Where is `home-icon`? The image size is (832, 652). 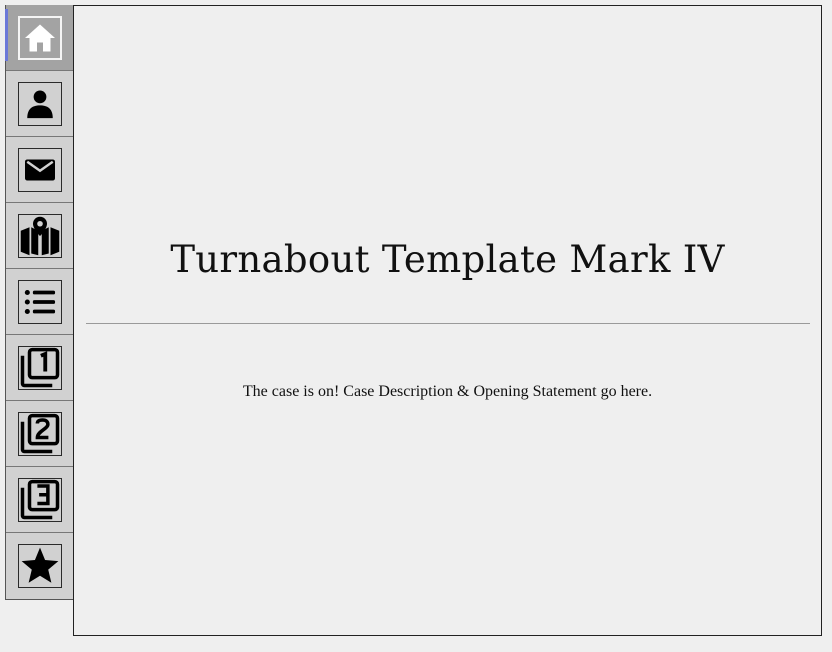
home-icon is located at coordinates (40, 37).